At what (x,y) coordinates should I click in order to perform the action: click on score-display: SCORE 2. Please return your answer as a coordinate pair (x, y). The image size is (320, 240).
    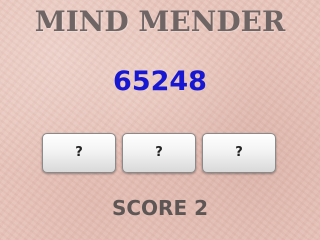
    Looking at the image, I should click on (160, 208).